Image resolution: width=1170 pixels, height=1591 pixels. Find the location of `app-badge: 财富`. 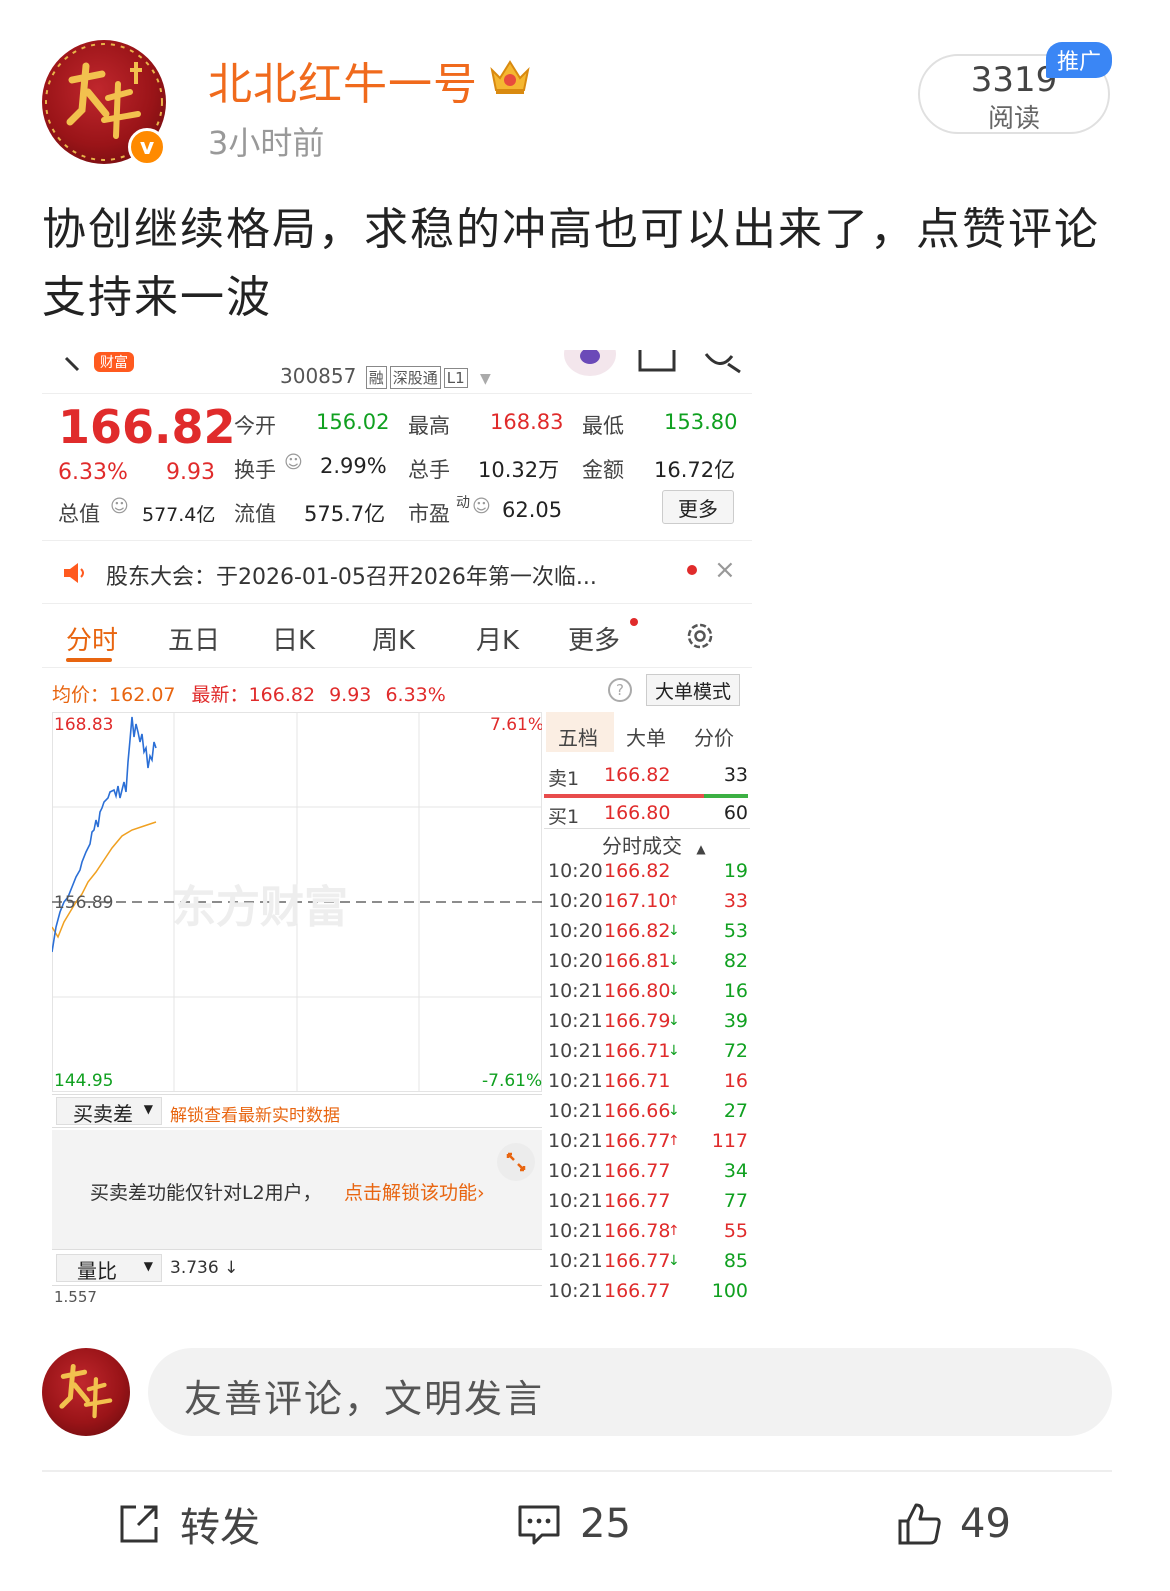

app-badge: 财富 is located at coordinates (114, 362).